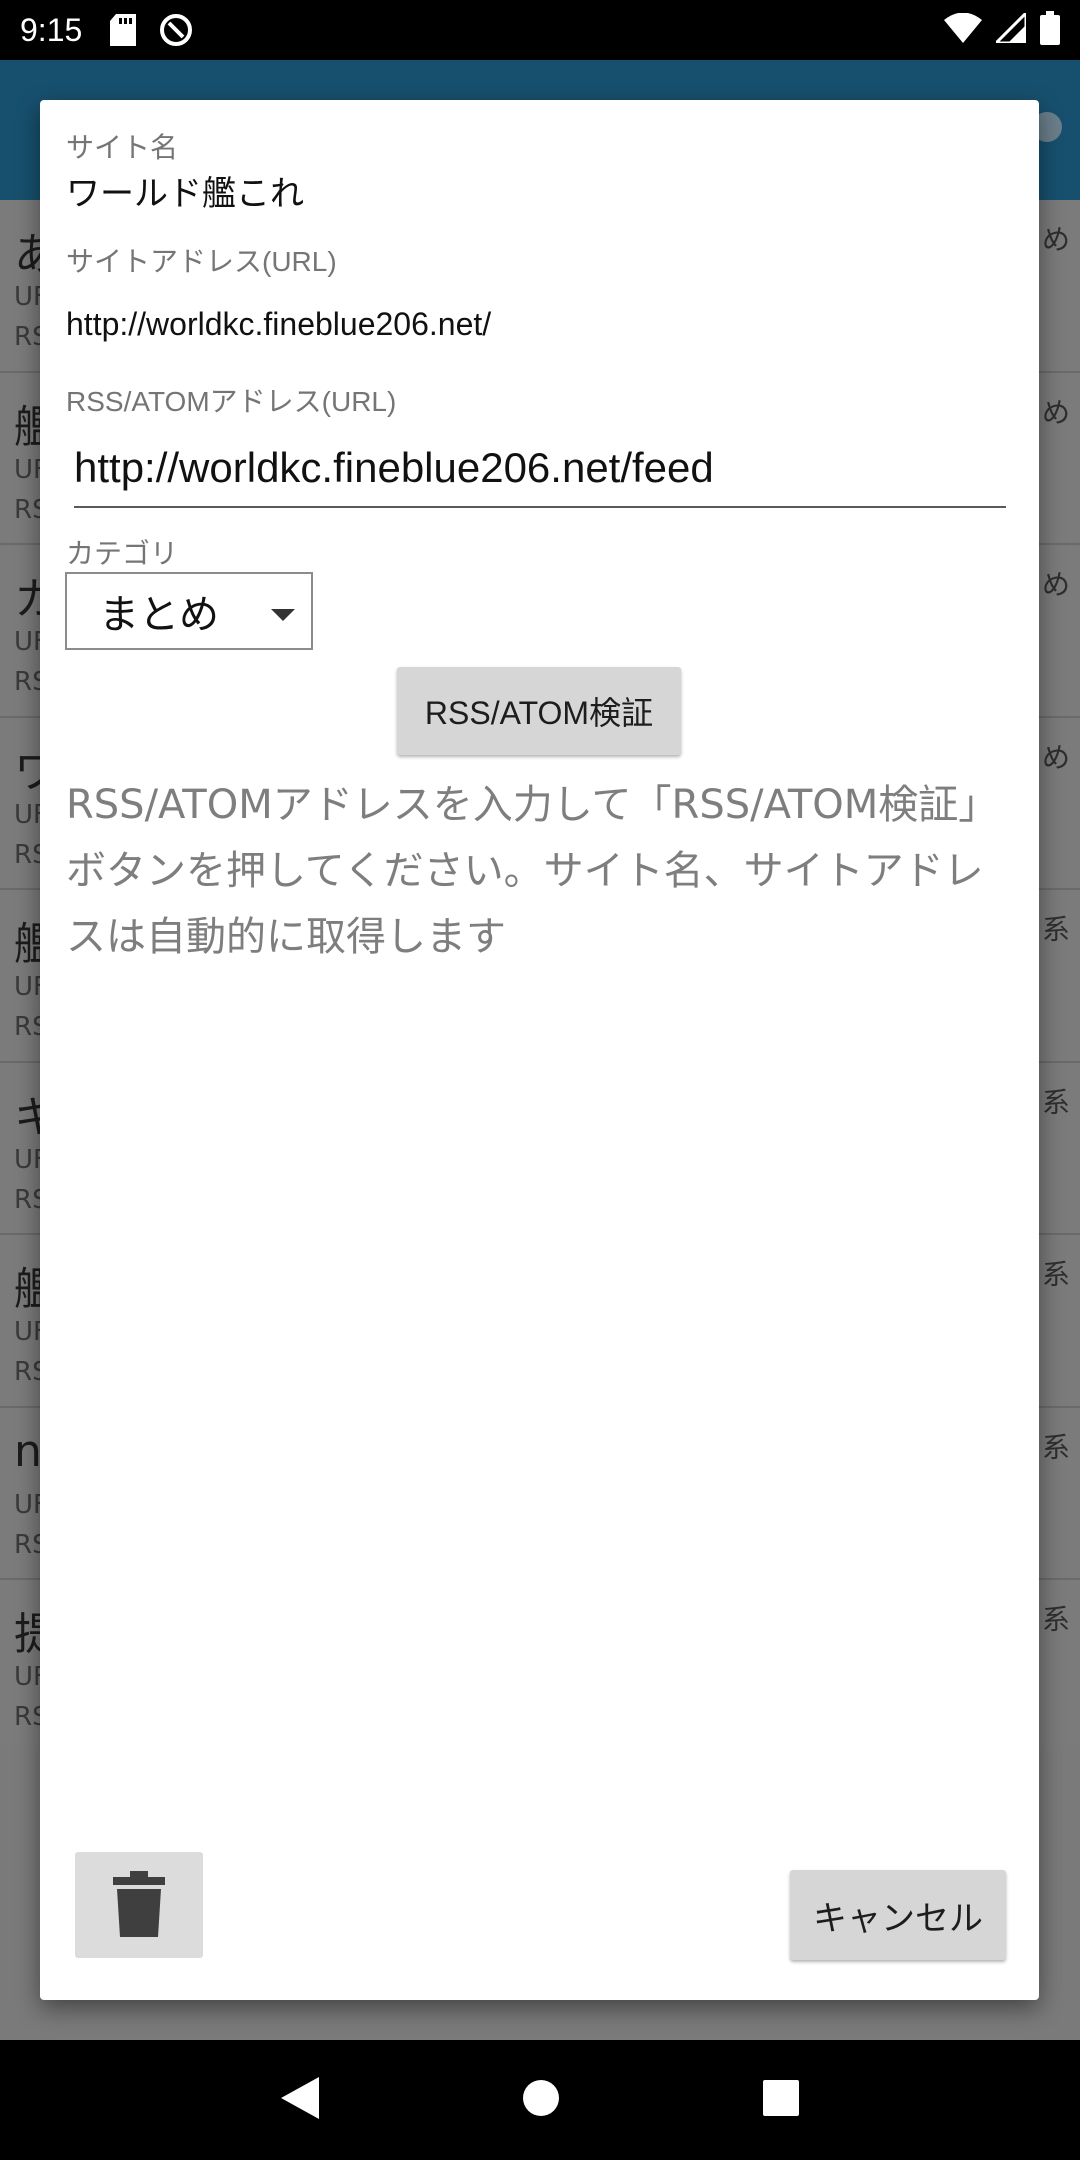 The width and height of the screenshot is (1080, 2160). I want to click on trash-icon, so click(139, 1905).